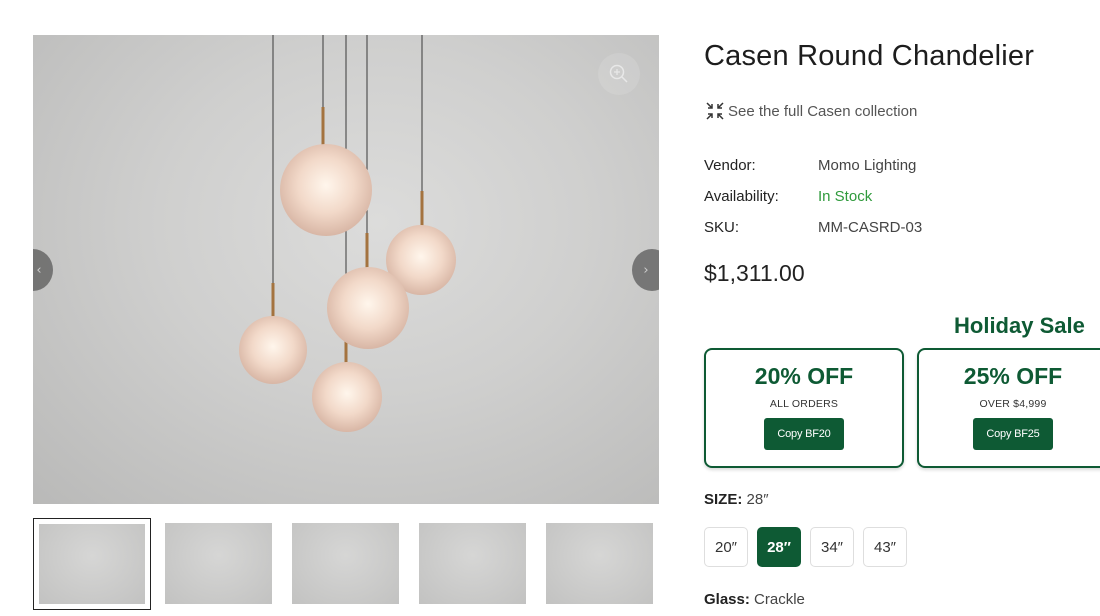 This screenshot has width=1100, height=616. Describe the element at coordinates (813, 165) in the screenshot. I see `vendor-row: Vendor: Momo Lighting` at that location.